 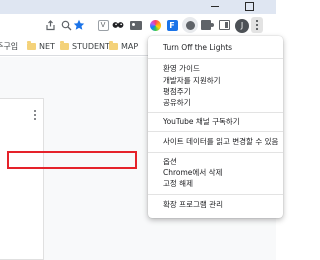 I want to click on bookmark-item: 주구입, so click(x=9, y=46).